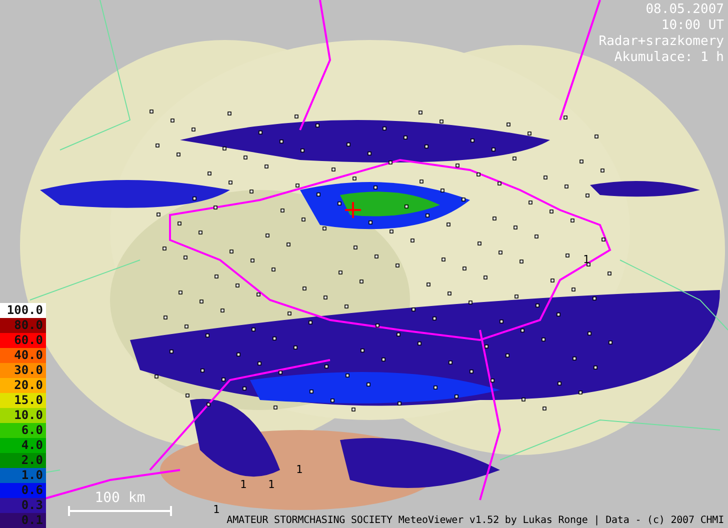 The width and height of the screenshot is (728, 528). What do you see at coordinates (669, 58) in the screenshot?
I see `accumulation-label: Akumulace: 1 h` at bounding box center [669, 58].